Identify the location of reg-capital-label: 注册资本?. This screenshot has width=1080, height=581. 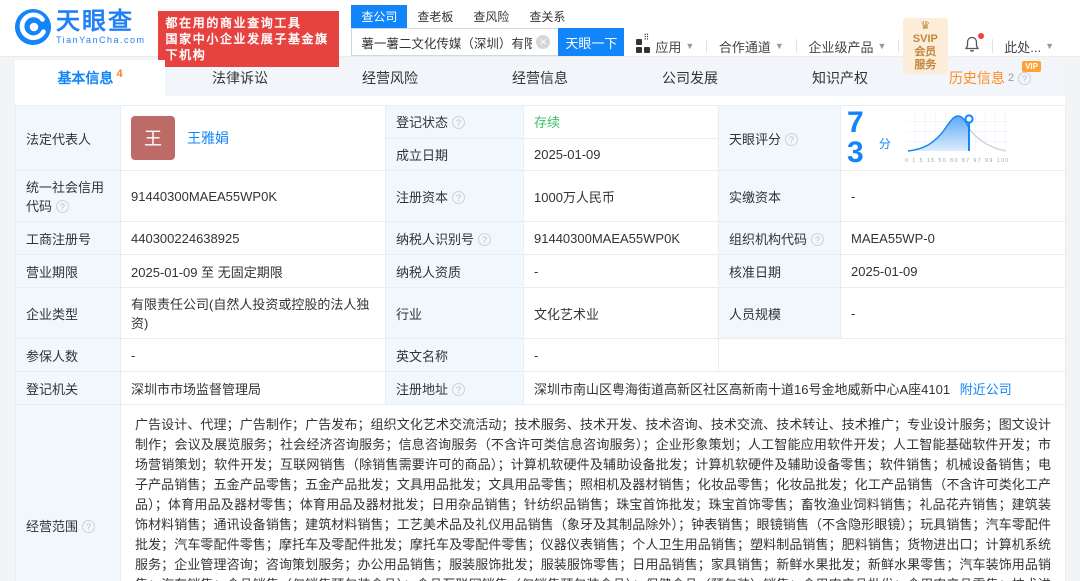
(454, 196).